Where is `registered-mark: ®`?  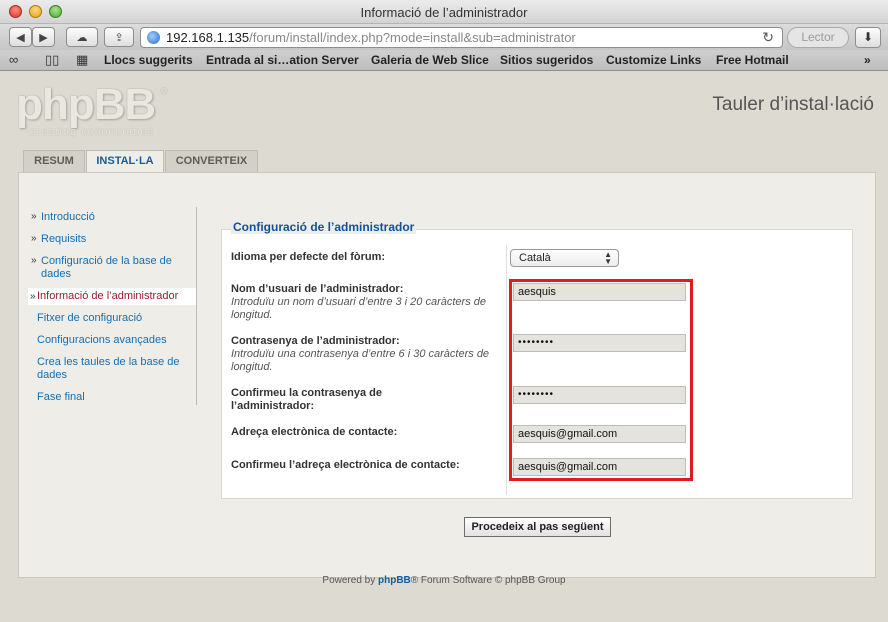
registered-mark: ® is located at coordinates (164, 92).